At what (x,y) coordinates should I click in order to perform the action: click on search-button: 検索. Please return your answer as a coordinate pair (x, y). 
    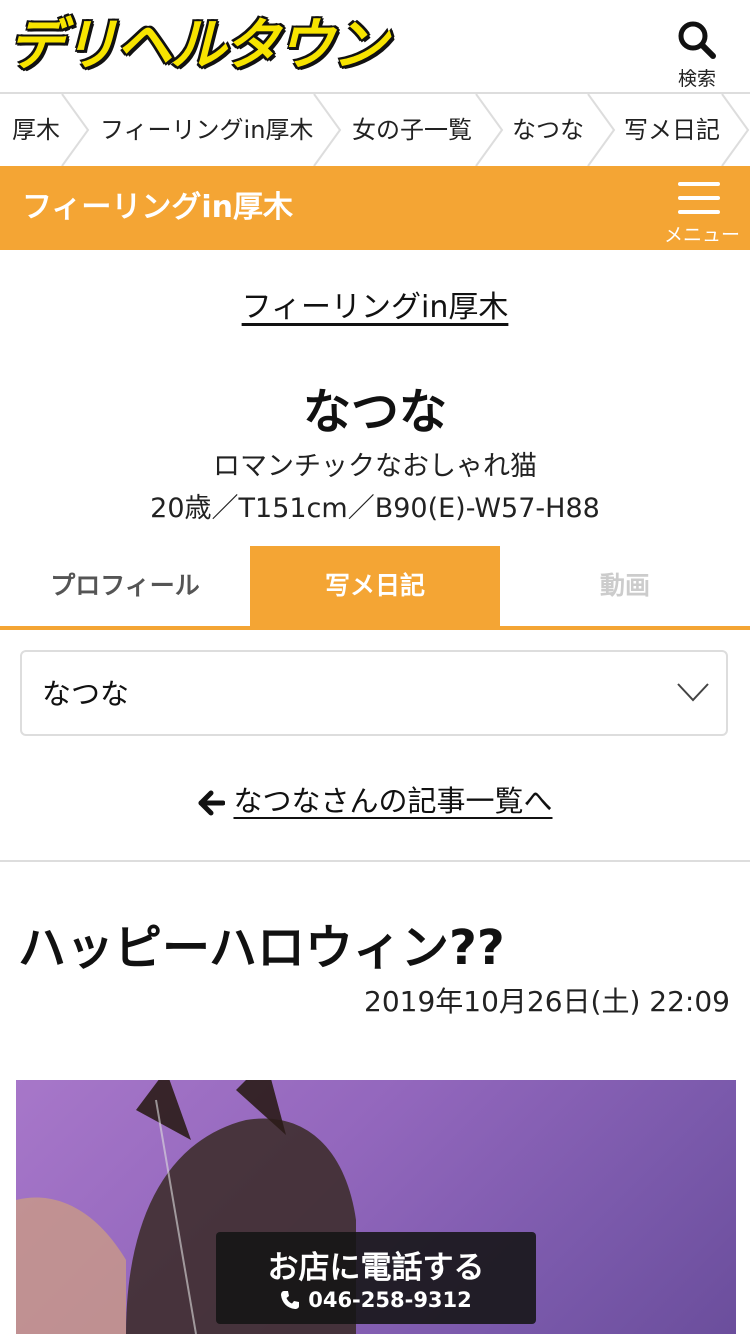
    Looking at the image, I should click on (697, 52).